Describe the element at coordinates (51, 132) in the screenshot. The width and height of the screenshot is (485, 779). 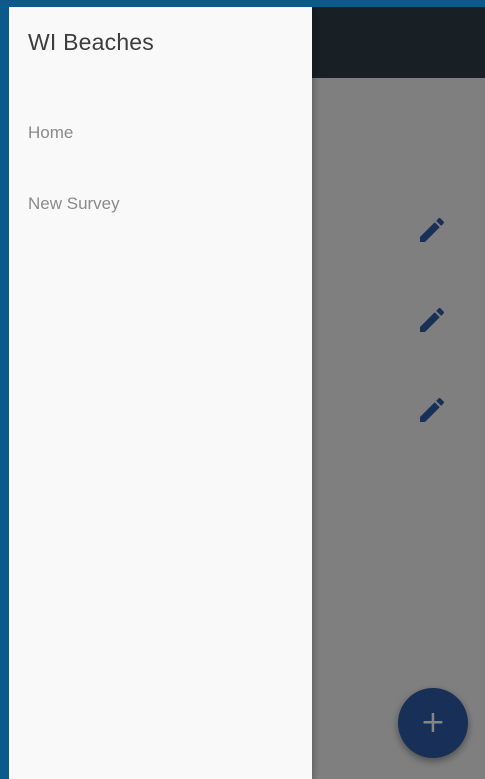
I see `drawer-item-label: Home` at that location.